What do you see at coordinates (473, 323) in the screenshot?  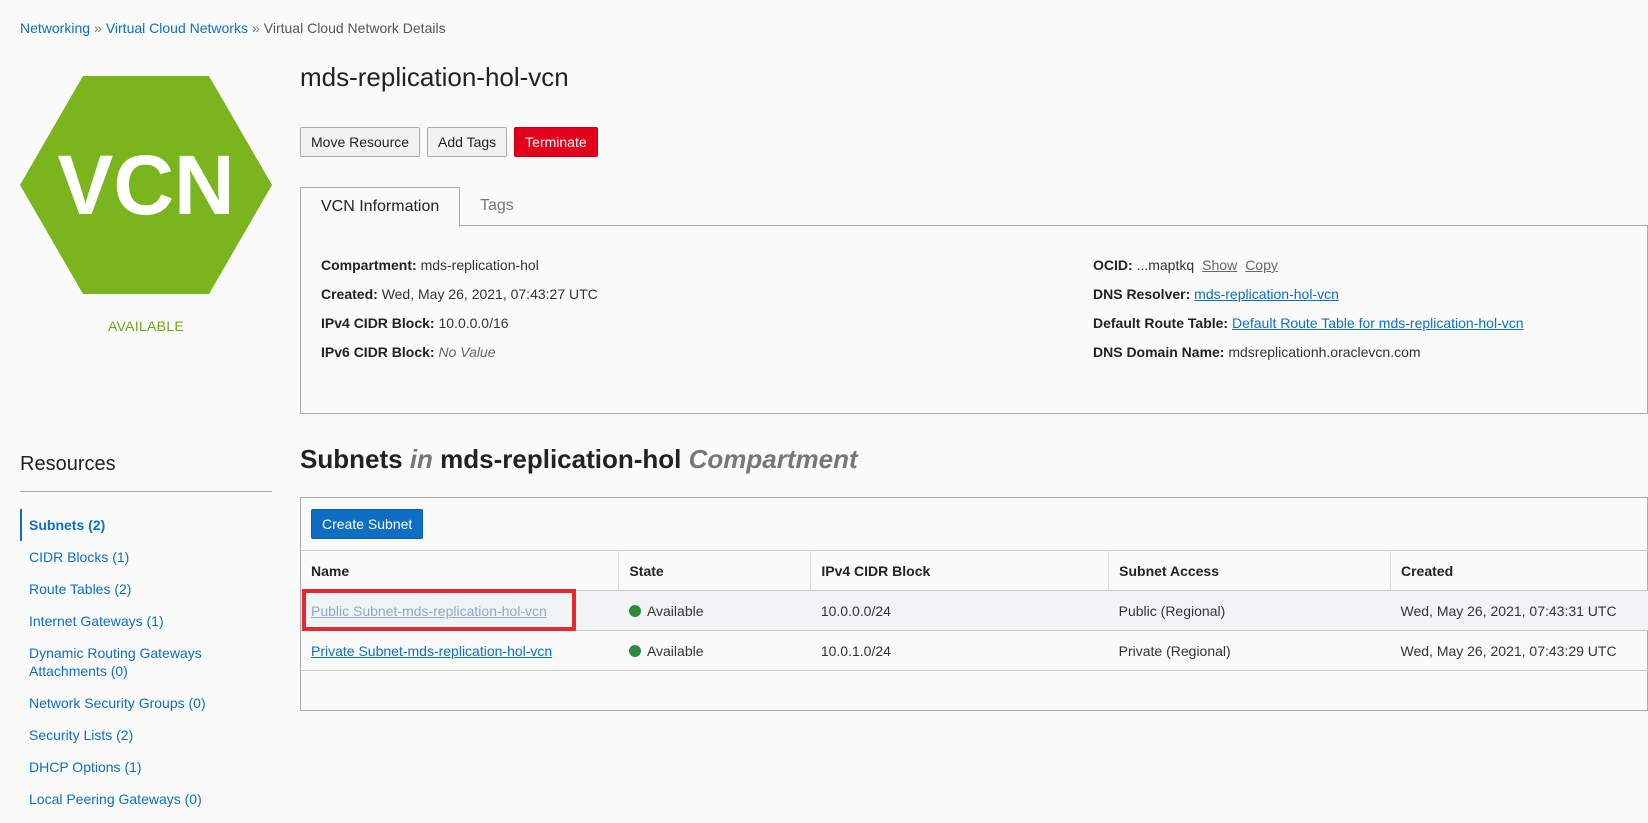 I see `ipv4-cidr-value: 10.0.0.0/16` at bounding box center [473, 323].